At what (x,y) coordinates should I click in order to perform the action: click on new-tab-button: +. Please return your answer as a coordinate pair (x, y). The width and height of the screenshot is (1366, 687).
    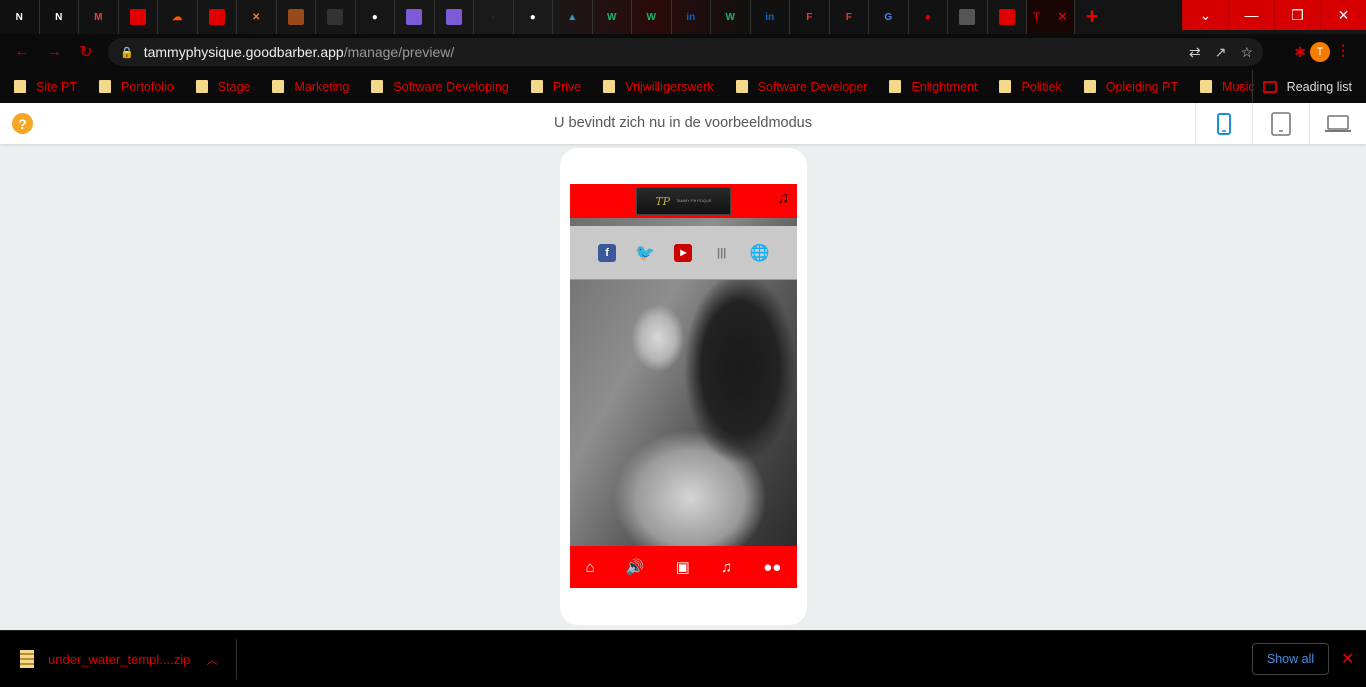
    Looking at the image, I should click on (1092, 17).